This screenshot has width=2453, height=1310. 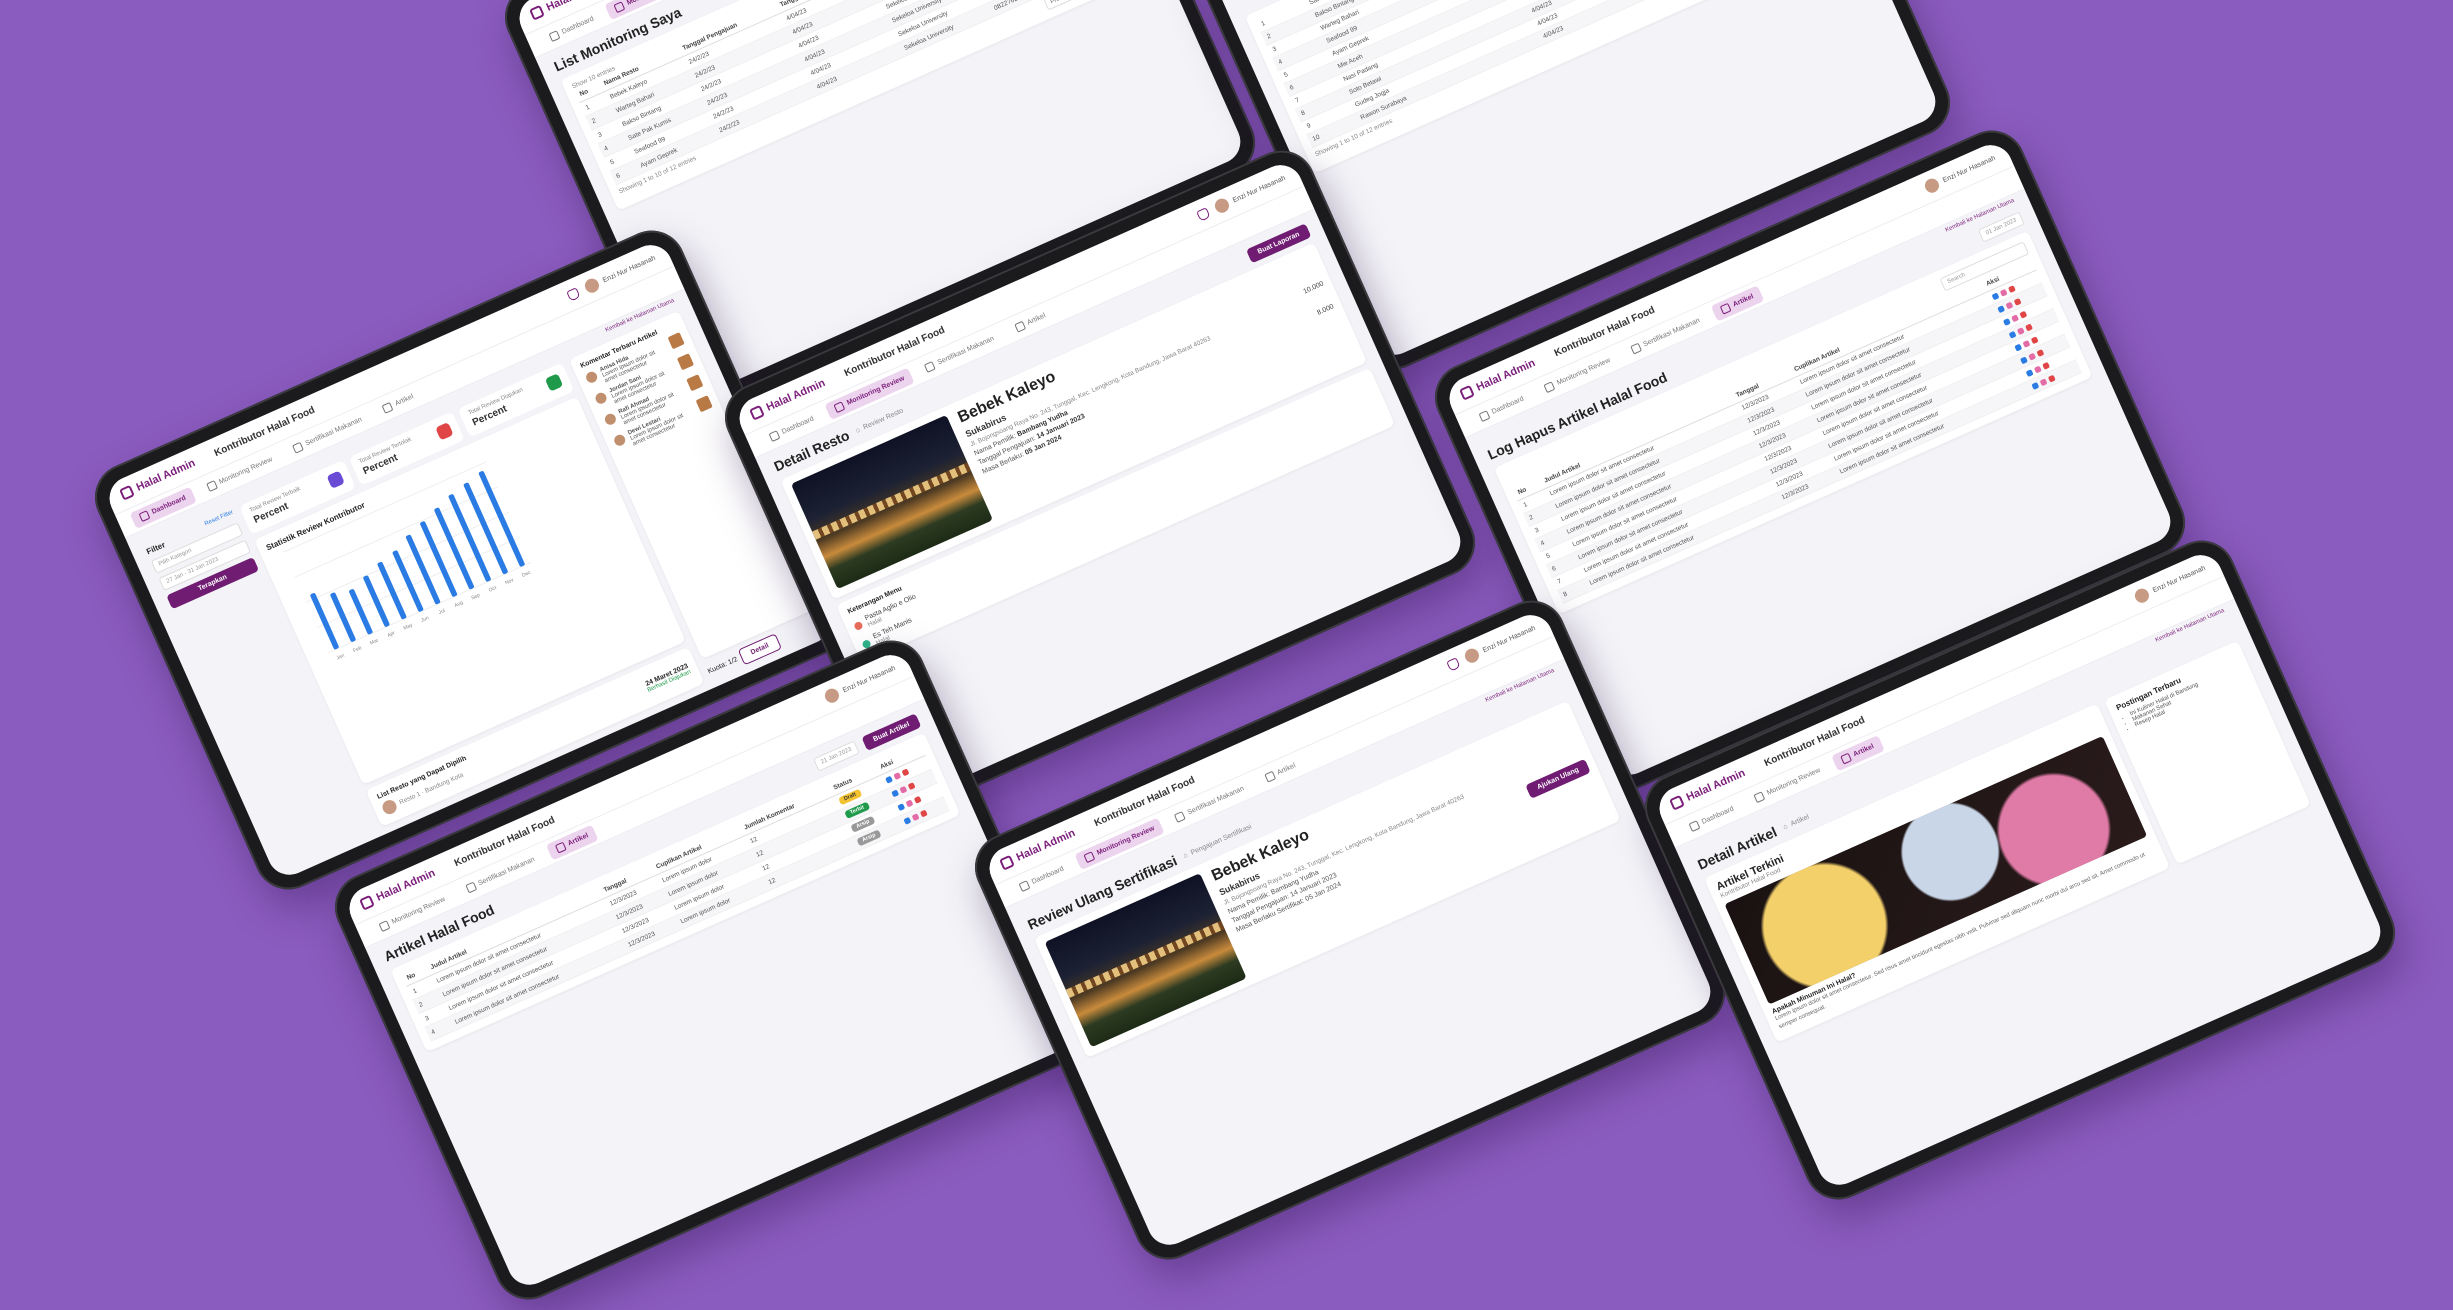 I want to click on gridline, so click(x=419, y=582).